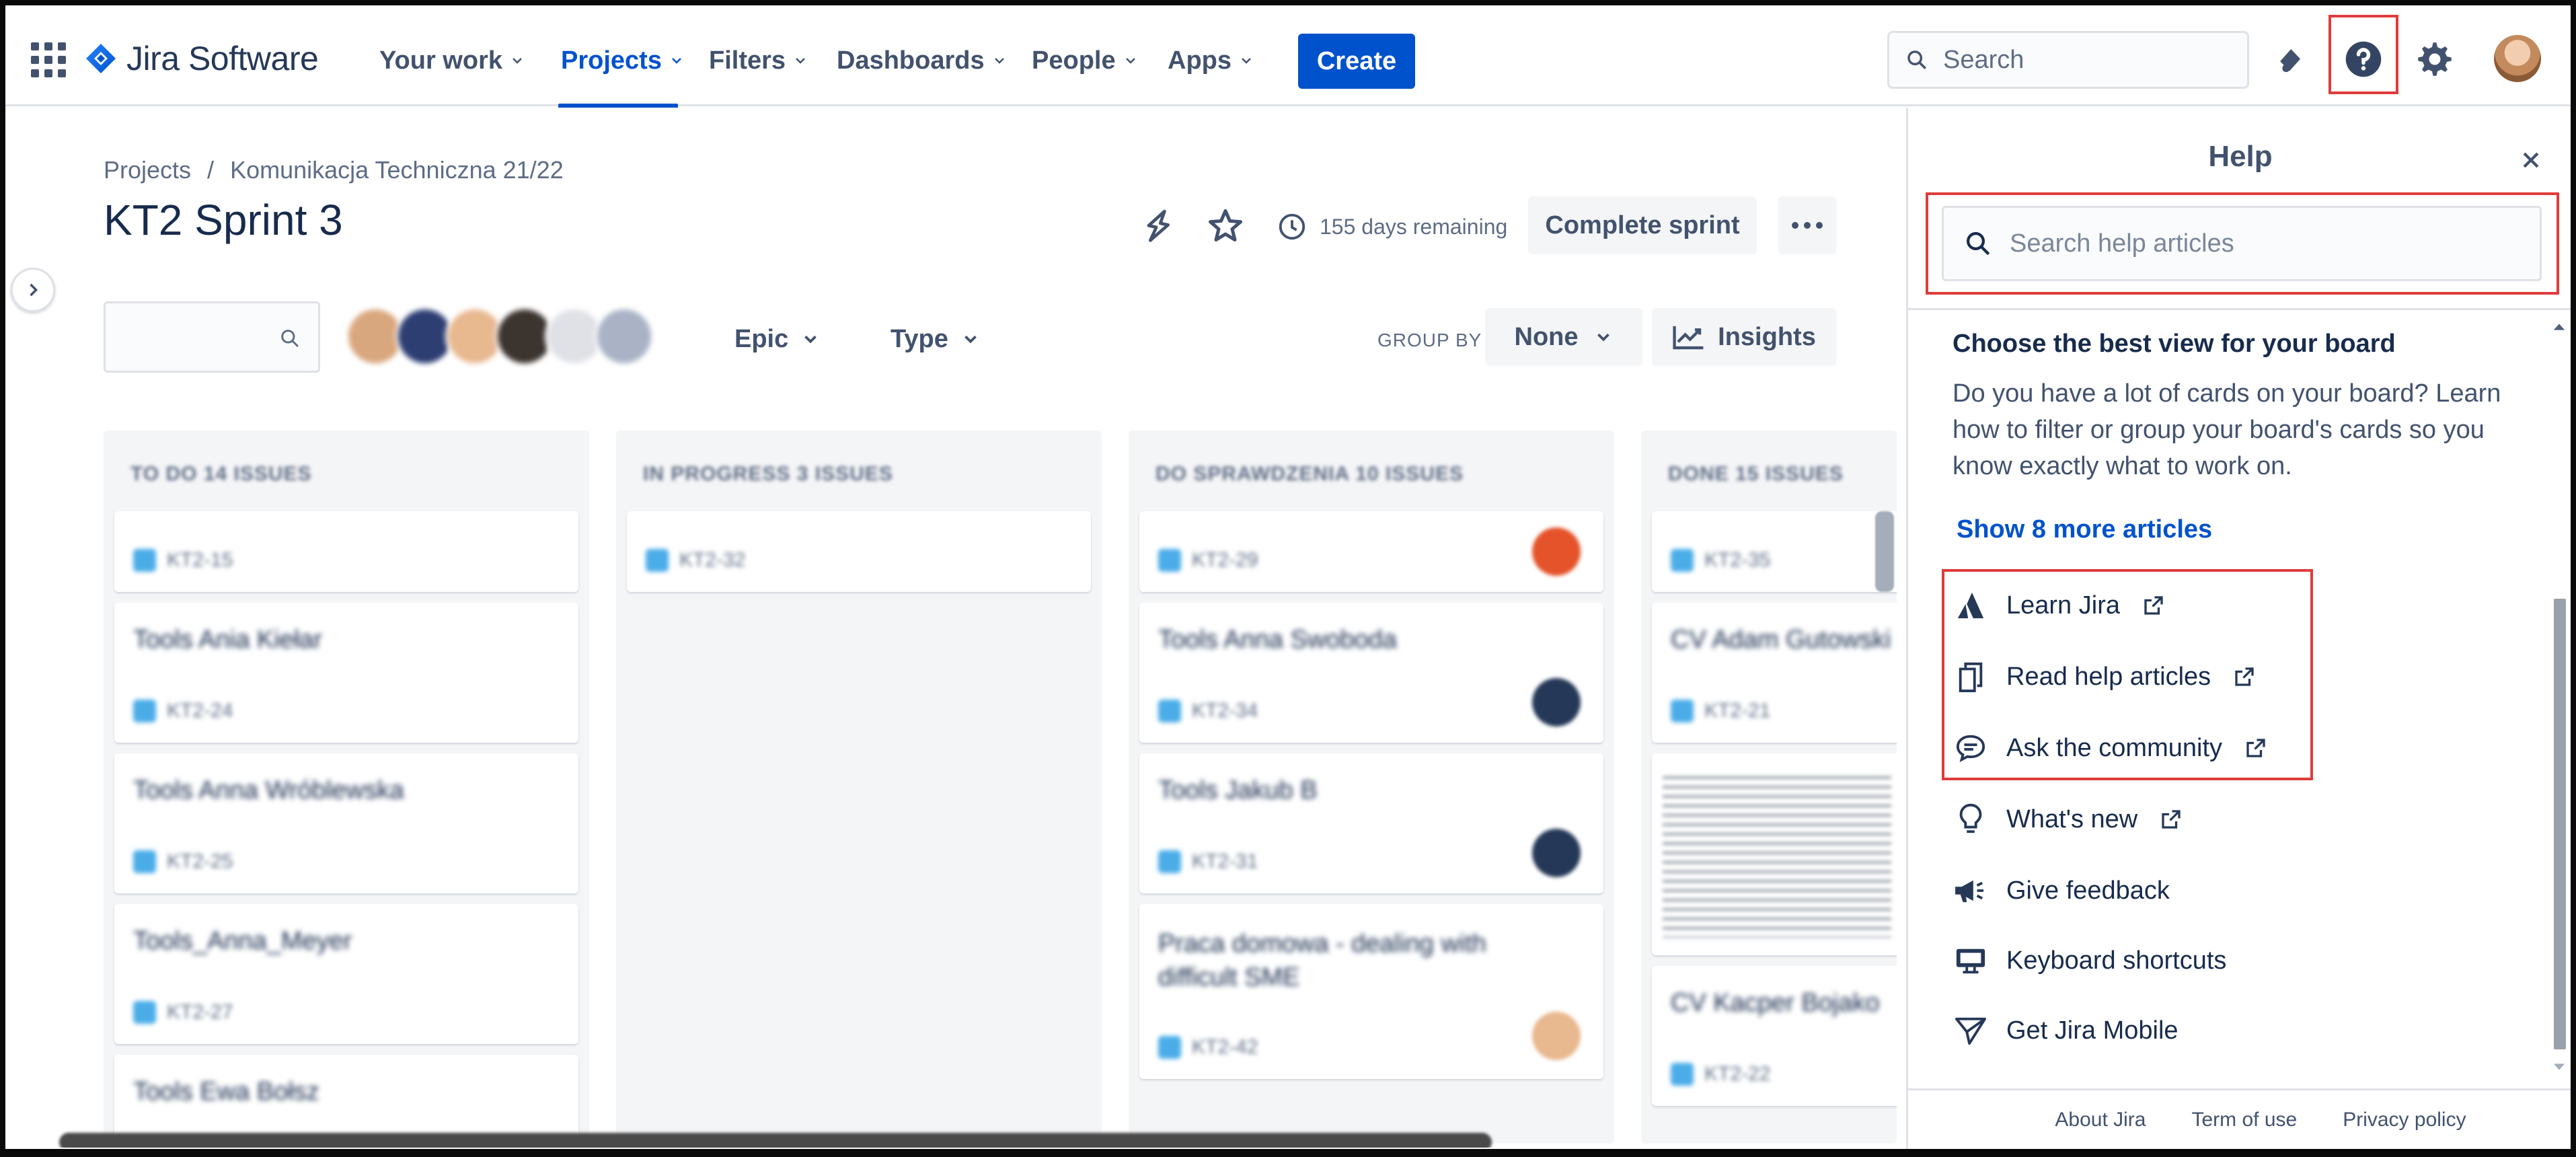 This screenshot has width=2576, height=1157. Describe the element at coordinates (1781, 640) in the screenshot. I see `issue-title: CV Adam Gutowski` at that location.